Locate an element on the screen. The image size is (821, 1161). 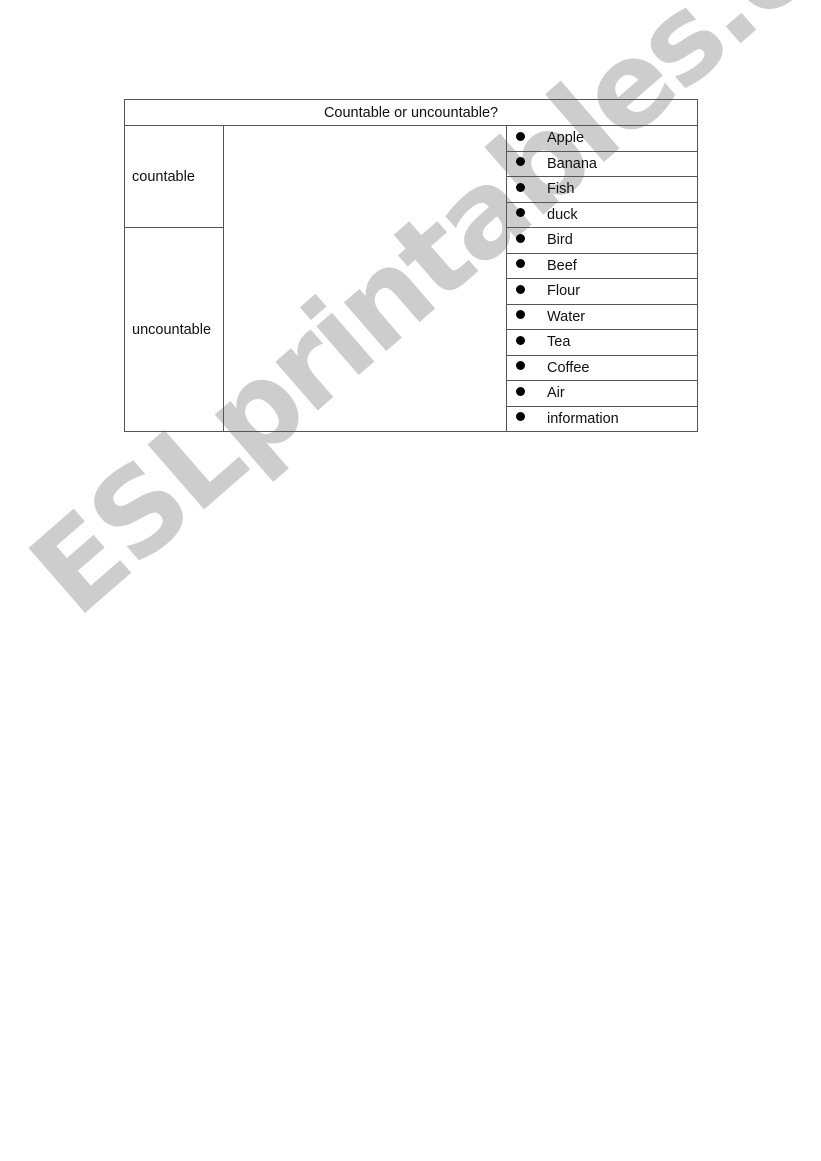
word-item: Coffee is located at coordinates (602, 367).